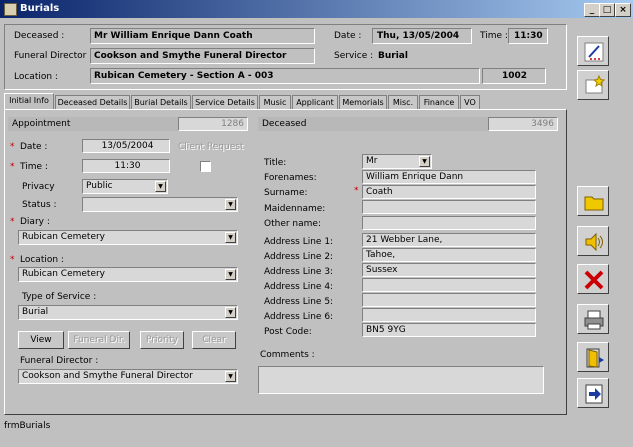 This screenshot has width=633, height=447. Describe the element at coordinates (401, 380) in the screenshot. I see `comments-field` at that location.